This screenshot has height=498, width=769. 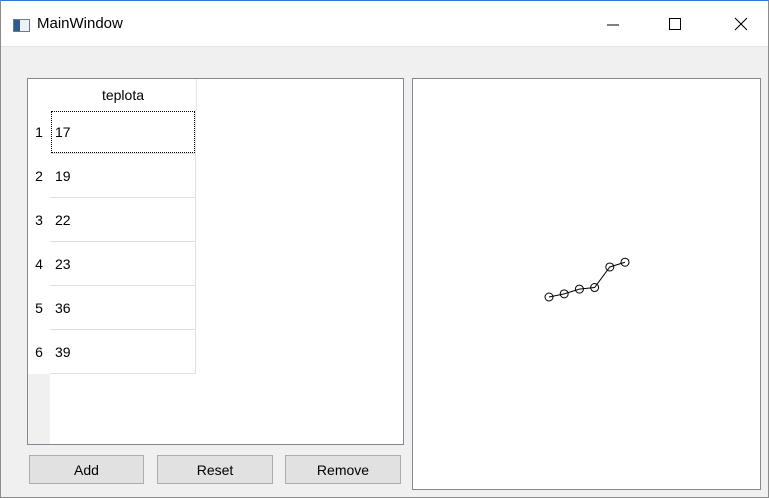 I want to click on title-bar: MainWindow, so click(x=384, y=24).